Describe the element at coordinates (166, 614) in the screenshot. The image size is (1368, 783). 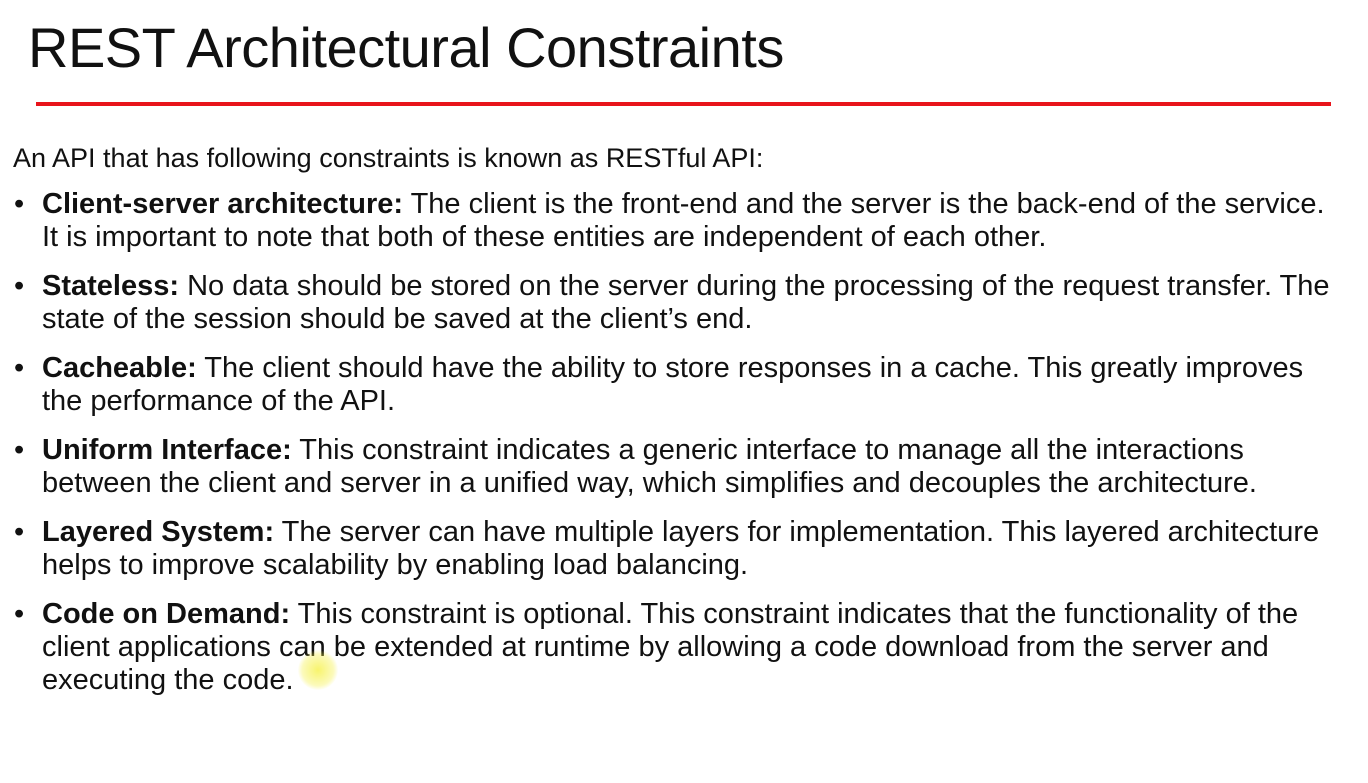
I see `item-term: Code on Demand:` at that location.